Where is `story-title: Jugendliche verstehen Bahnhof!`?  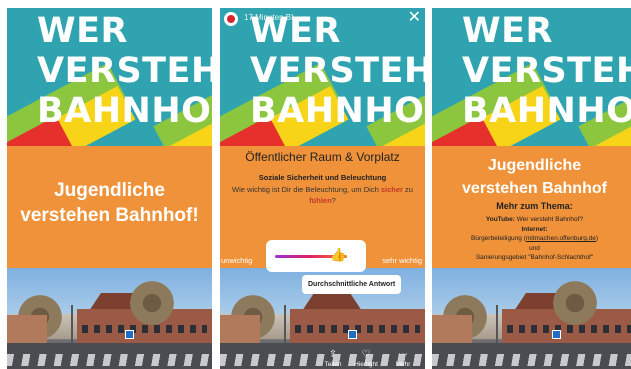 story-title: Jugendliche verstehen Bahnhof! is located at coordinates (109, 203).